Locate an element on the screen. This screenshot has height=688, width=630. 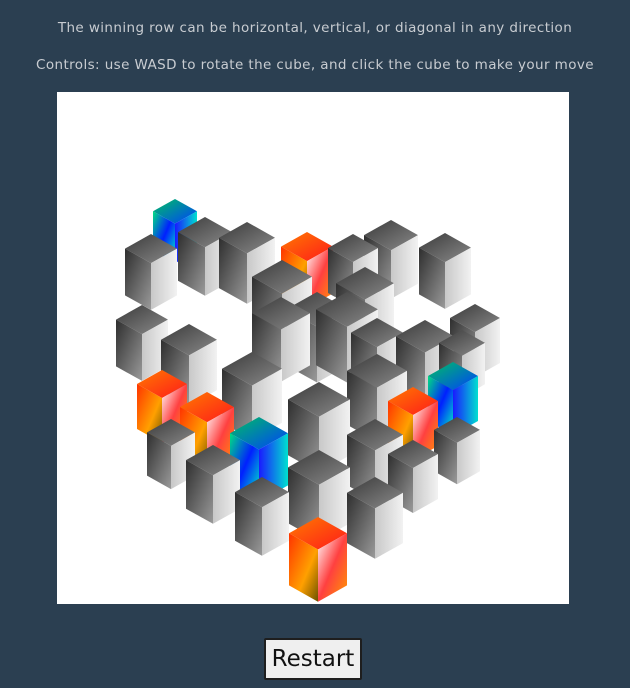
restart-button: Restart is located at coordinates (313, 659).